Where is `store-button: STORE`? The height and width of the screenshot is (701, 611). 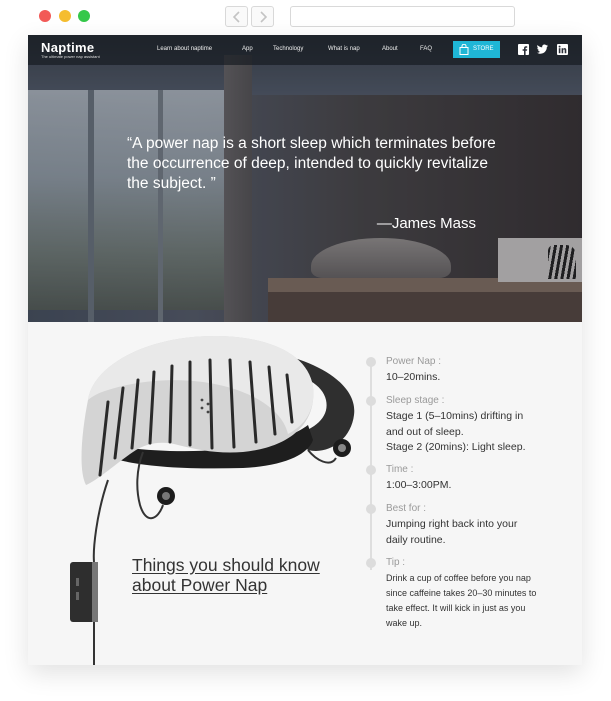 store-button: STORE is located at coordinates (476, 49).